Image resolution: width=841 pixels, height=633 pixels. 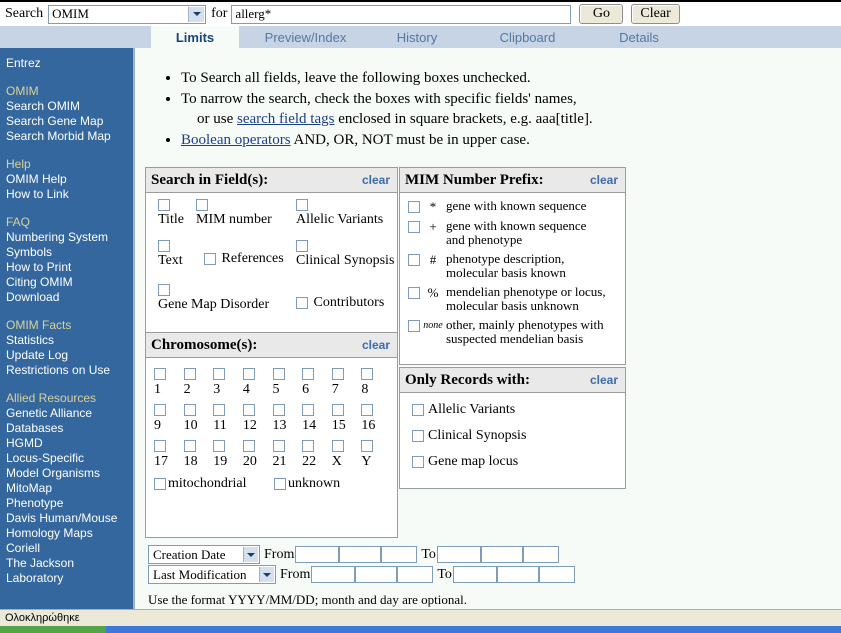 What do you see at coordinates (69, 340) in the screenshot?
I see `sidebar-item-statistics: Statistics` at bounding box center [69, 340].